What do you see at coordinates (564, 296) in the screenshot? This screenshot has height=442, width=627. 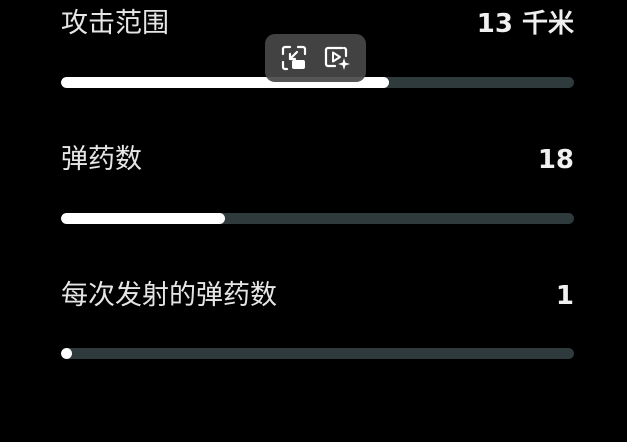 I see `stat-value: 1` at bounding box center [564, 296].